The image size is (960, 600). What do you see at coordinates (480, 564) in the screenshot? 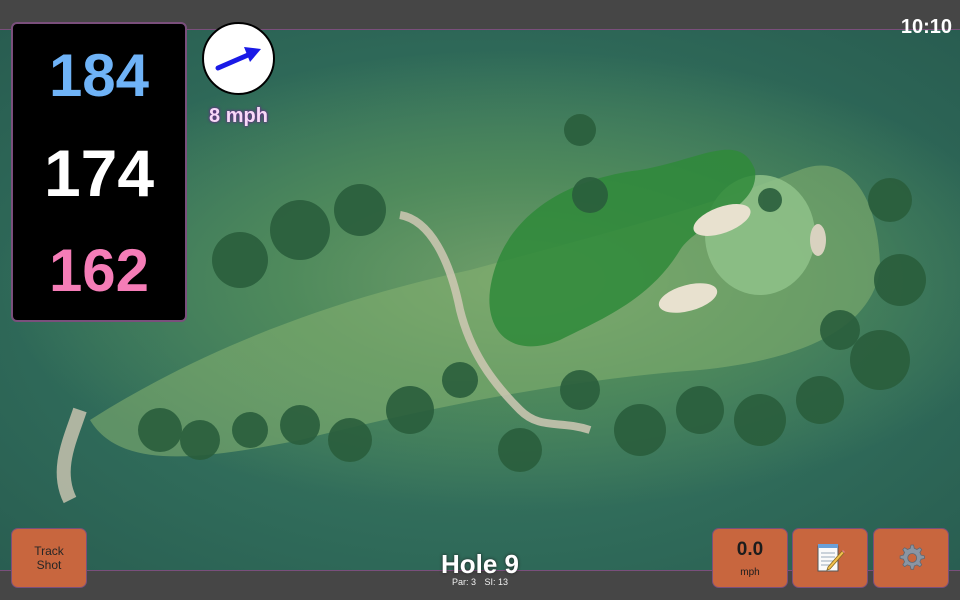
I see `hole-title: Hole 9` at bounding box center [480, 564].